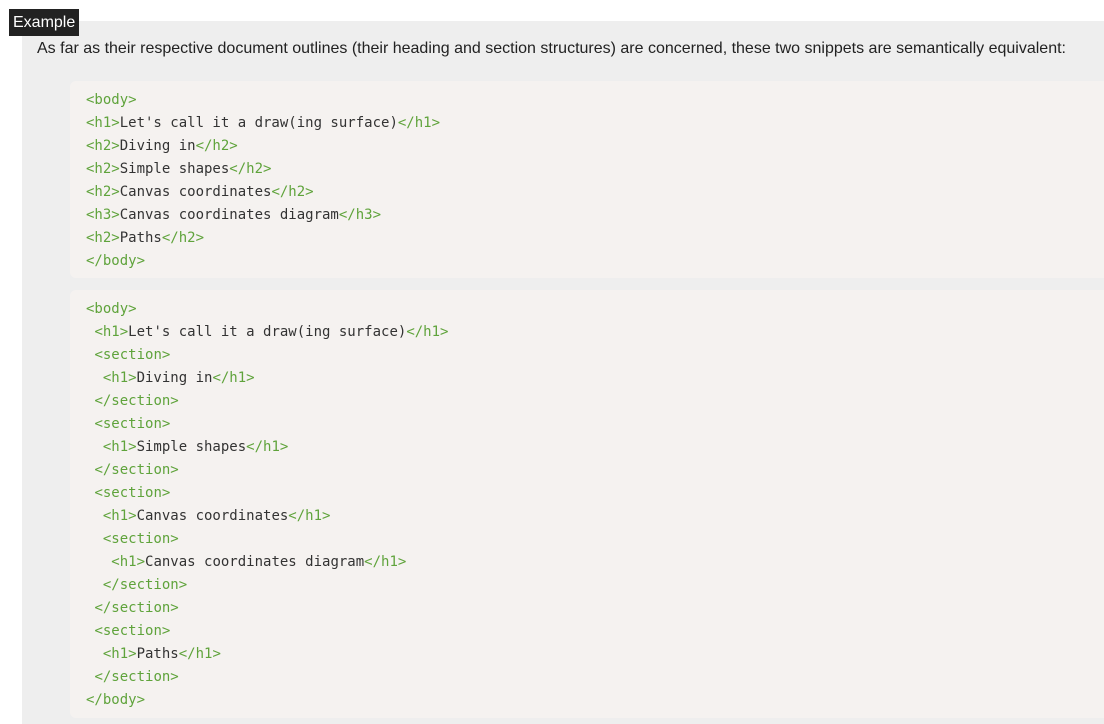 This screenshot has height=724, width=1104. I want to click on code-line: <h2>Paths</h2>, so click(595, 238).